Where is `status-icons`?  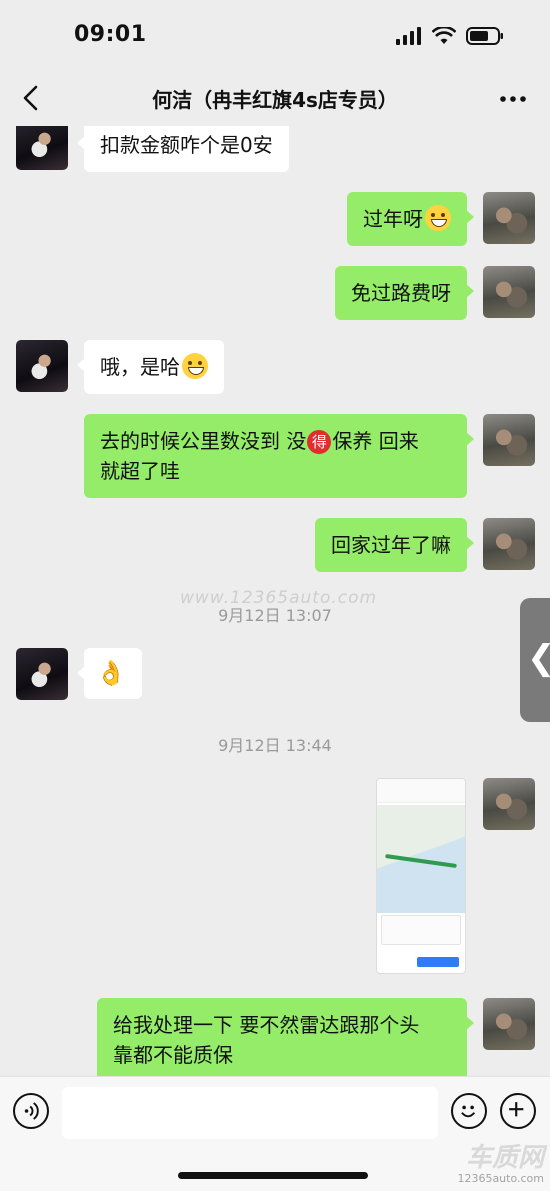 status-icons is located at coordinates (450, 36).